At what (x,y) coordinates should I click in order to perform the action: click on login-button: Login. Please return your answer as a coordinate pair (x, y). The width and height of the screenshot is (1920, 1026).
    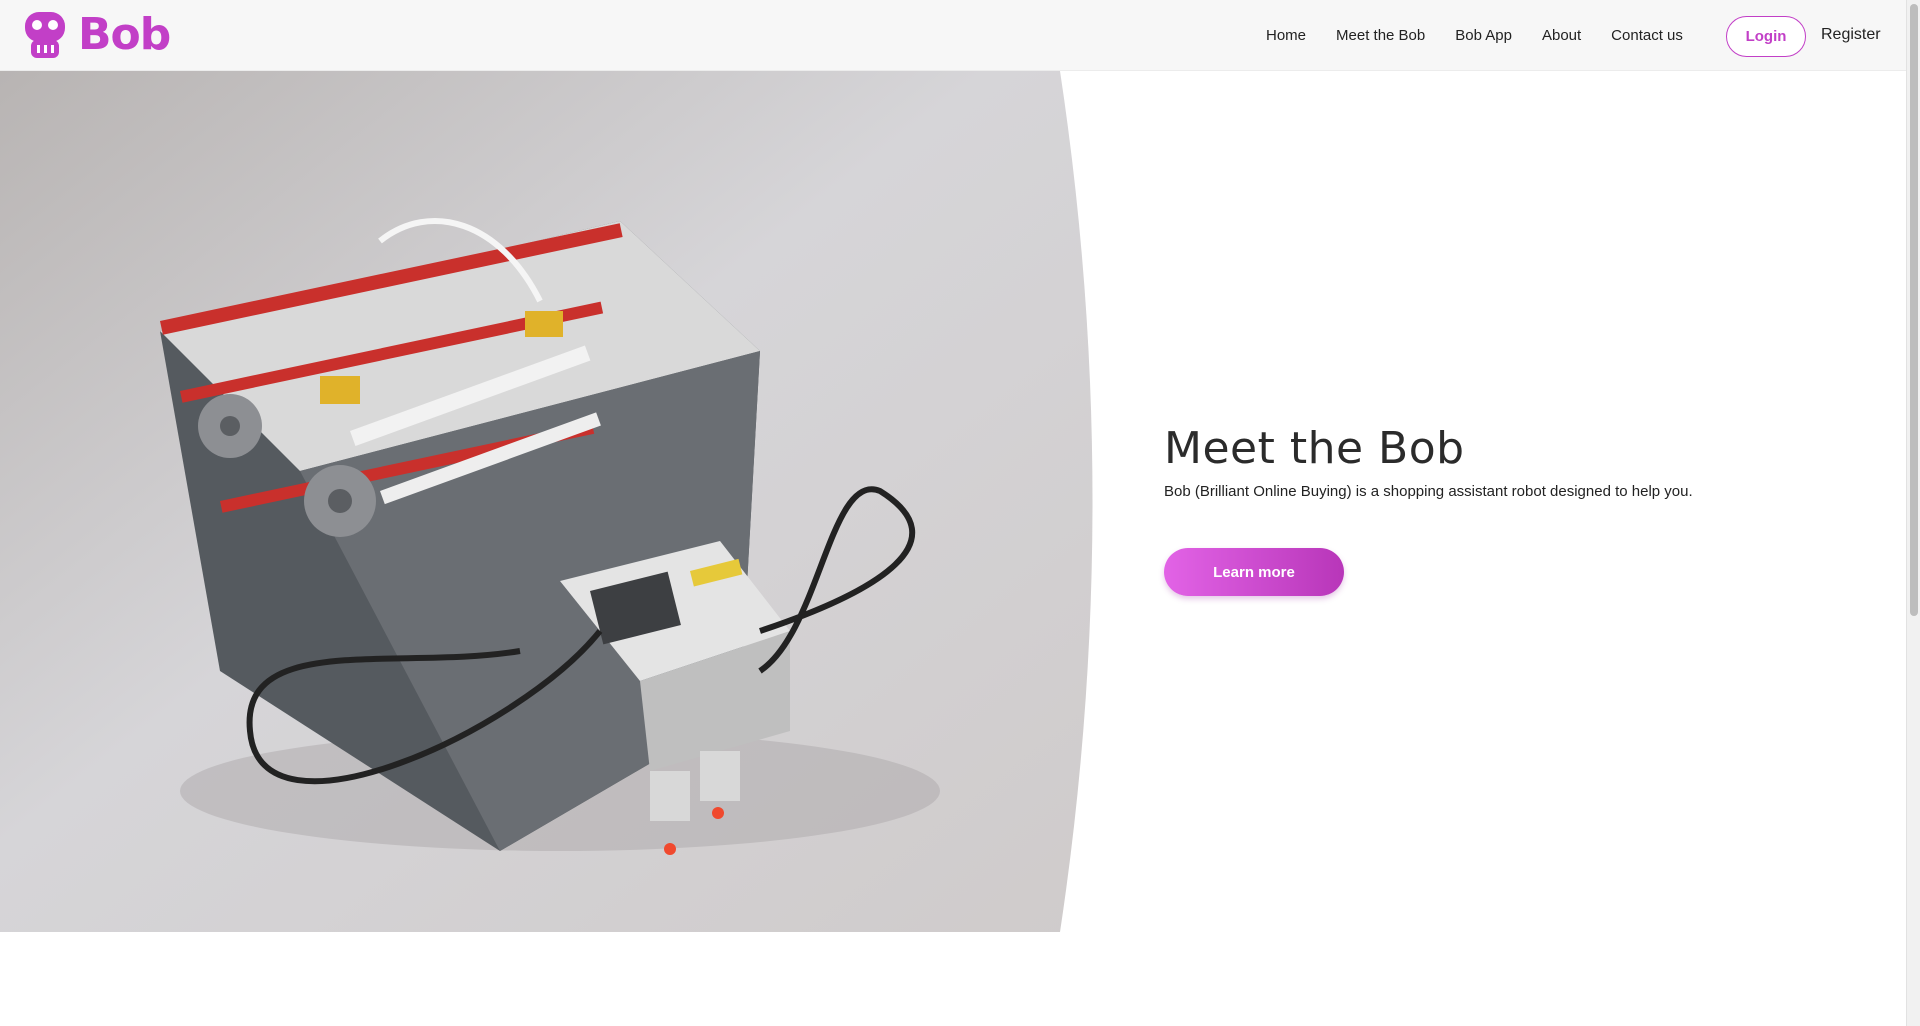
    Looking at the image, I should click on (1766, 36).